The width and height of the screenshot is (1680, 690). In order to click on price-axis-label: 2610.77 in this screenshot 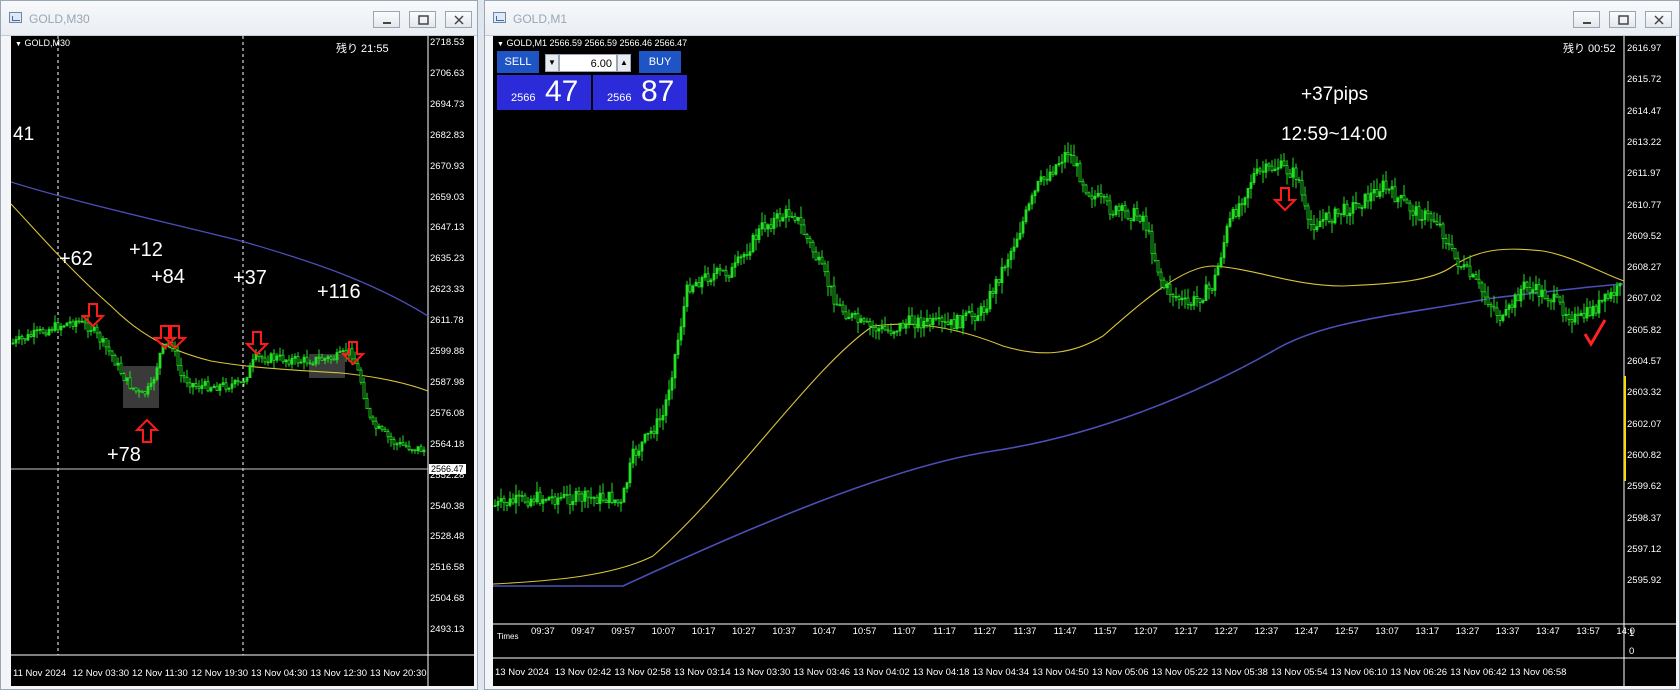, I will do `click(1644, 205)`.